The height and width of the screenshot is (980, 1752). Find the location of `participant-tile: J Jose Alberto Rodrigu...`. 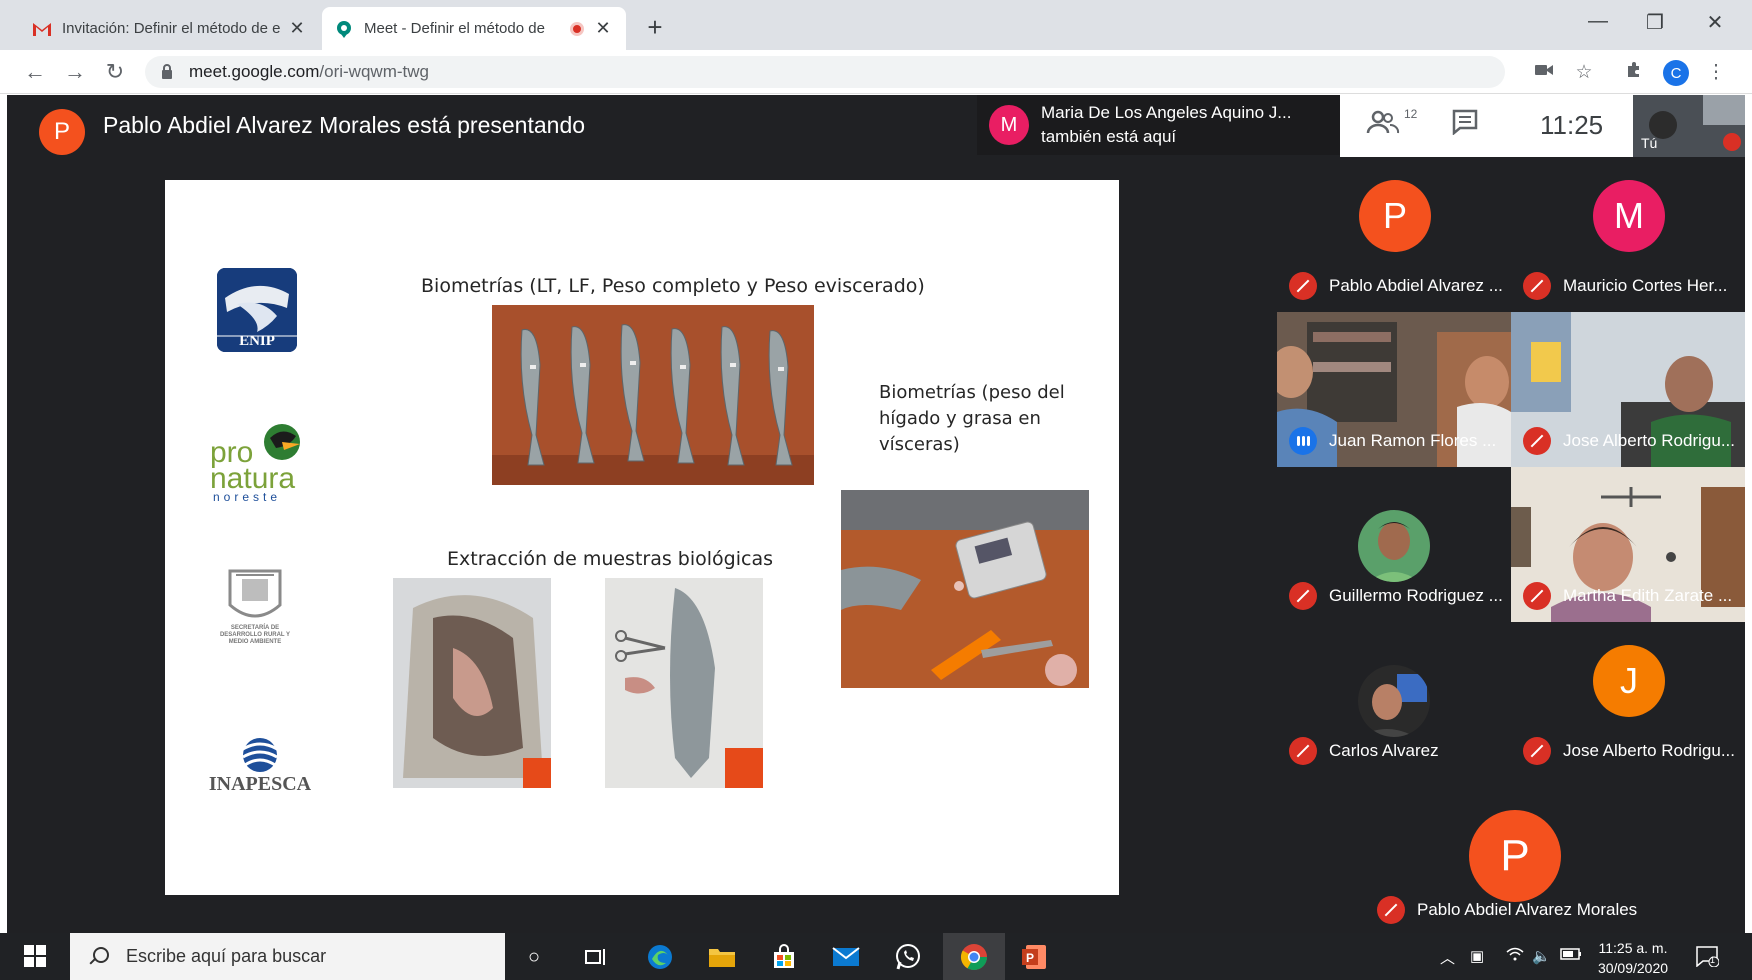

participant-tile: J Jose Alberto Rodrigu... is located at coordinates (1628, 699).